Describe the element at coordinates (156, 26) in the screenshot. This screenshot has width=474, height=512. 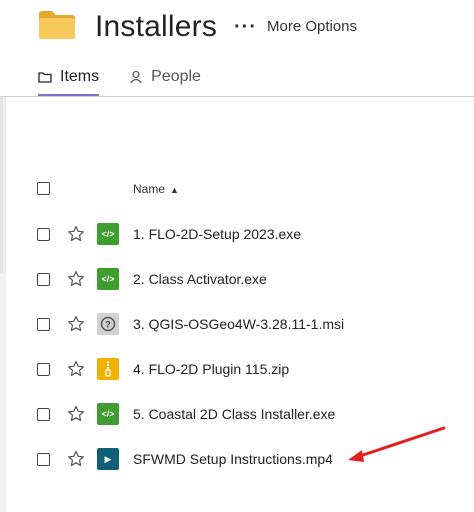
I see `page-title: Installers` at that location.